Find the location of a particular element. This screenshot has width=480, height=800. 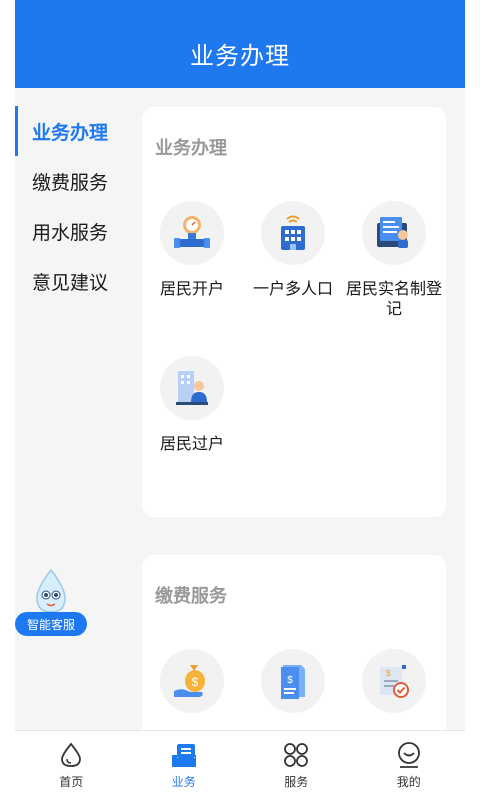

invoice-check-icon: $ is located at coordinates (394, 681).